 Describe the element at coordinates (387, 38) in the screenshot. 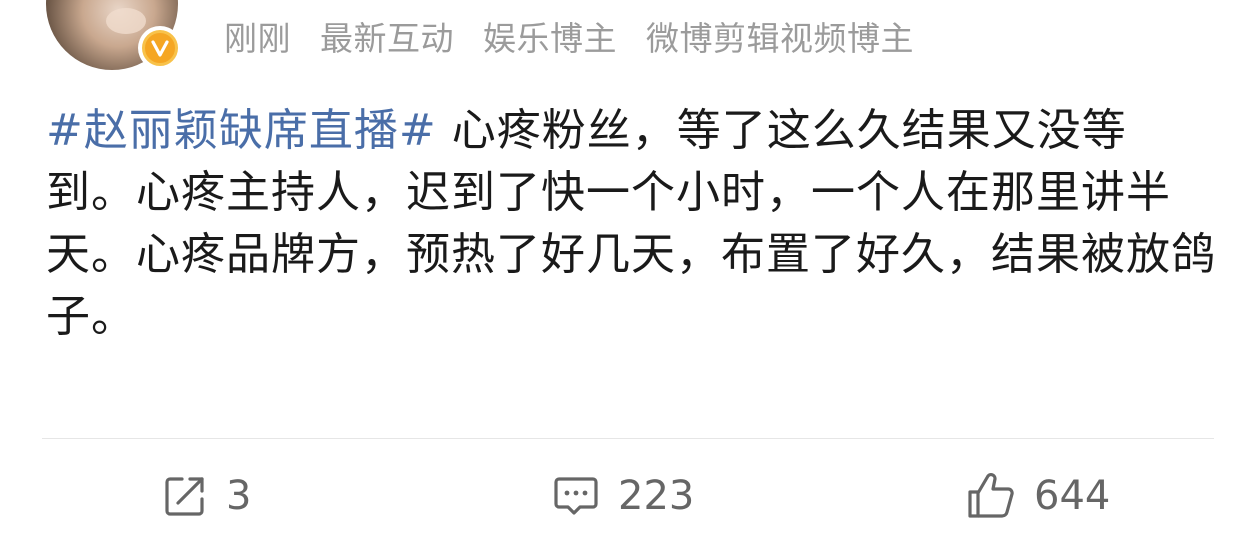

I see `post-source: 最新互动` at that location.